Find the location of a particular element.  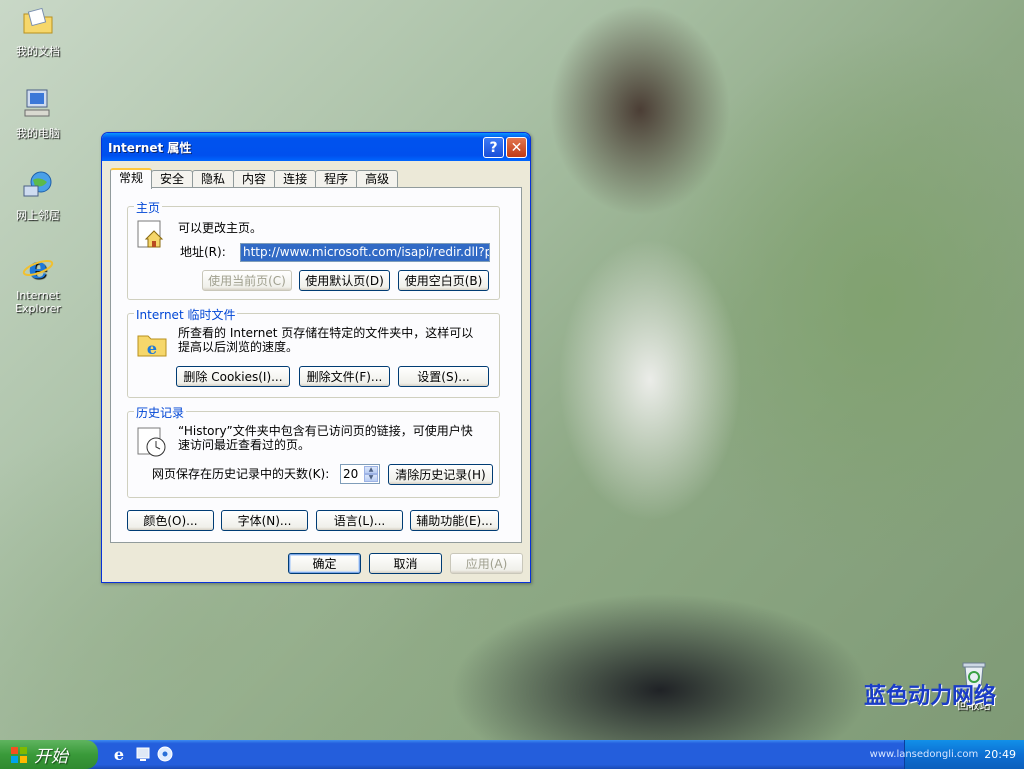

address-label: 地址(R): is located at coordinates (203, 252).